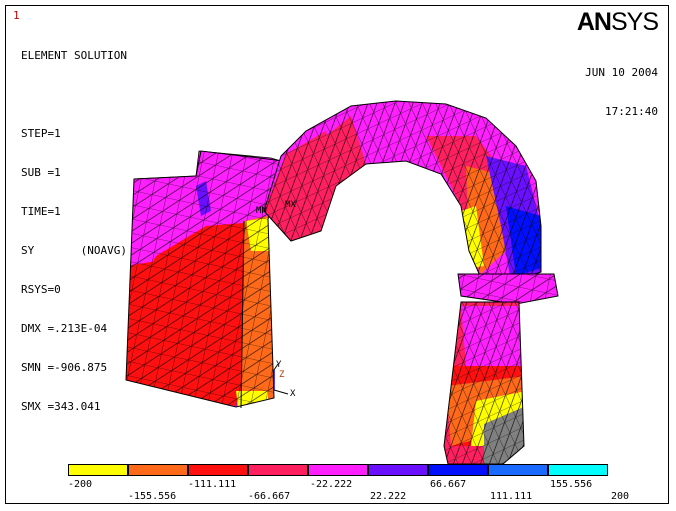  What do you see at coordinates (261, 211) in the screenshot?
I see `min-marker: MN` at bounding box center [261, 211].